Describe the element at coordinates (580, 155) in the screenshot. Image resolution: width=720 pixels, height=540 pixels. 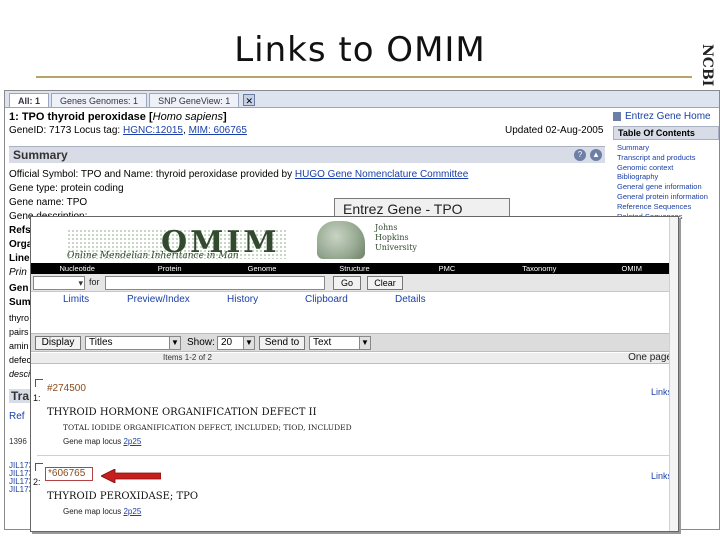
I see `help-icon: ?` at that location.